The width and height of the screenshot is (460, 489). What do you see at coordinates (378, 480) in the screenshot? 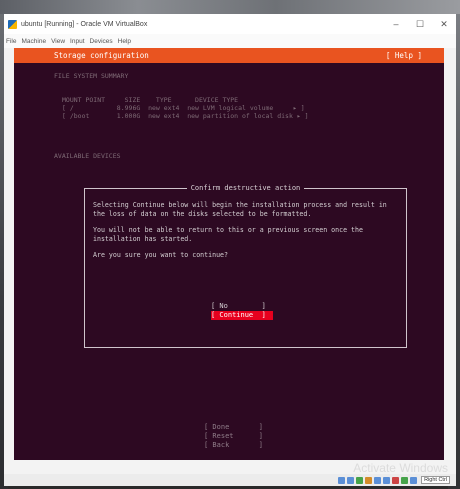
I see `shared-folders-icon` at bounding box center [378, 480].